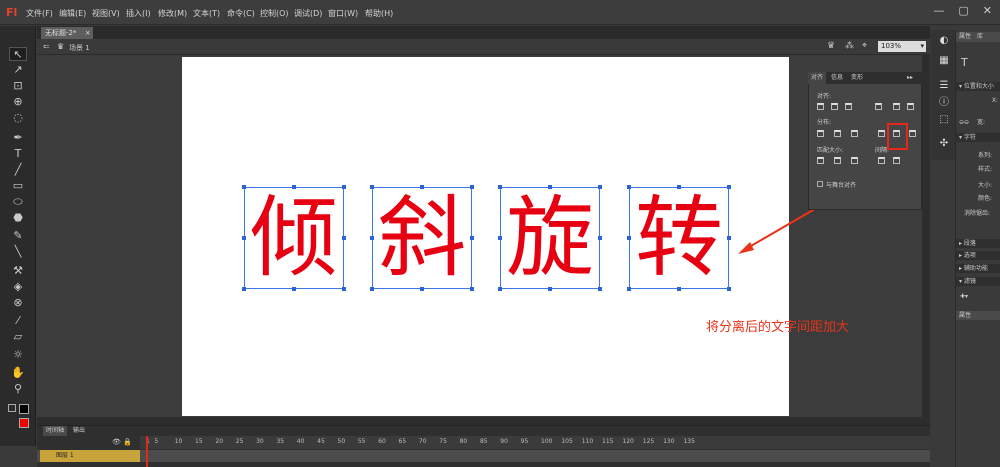 This screenshot has width=1000, height=467. I want to click on vertical-scrollbar, so click(926, 236).